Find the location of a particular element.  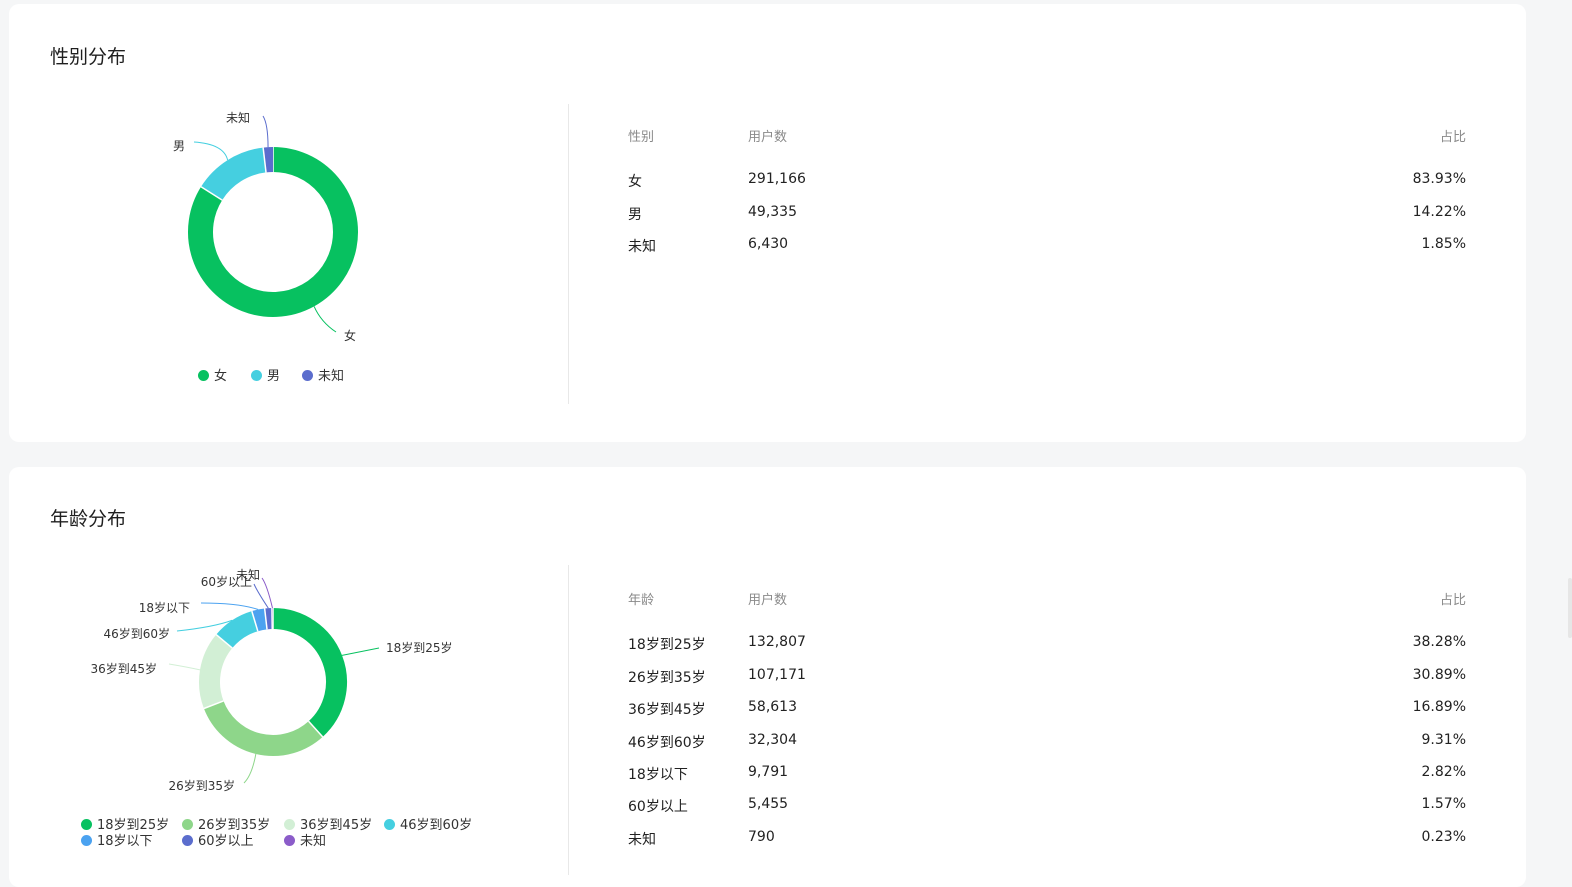

legend-item: 男 is located at coordinates (265, 374).